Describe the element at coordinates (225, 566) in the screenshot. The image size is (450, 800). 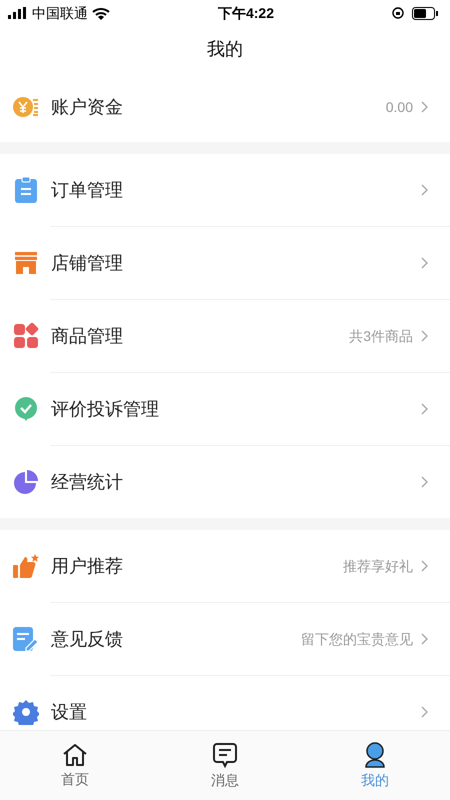
I see `menu-row: 用户推荐 推荐享好礼` at that location.